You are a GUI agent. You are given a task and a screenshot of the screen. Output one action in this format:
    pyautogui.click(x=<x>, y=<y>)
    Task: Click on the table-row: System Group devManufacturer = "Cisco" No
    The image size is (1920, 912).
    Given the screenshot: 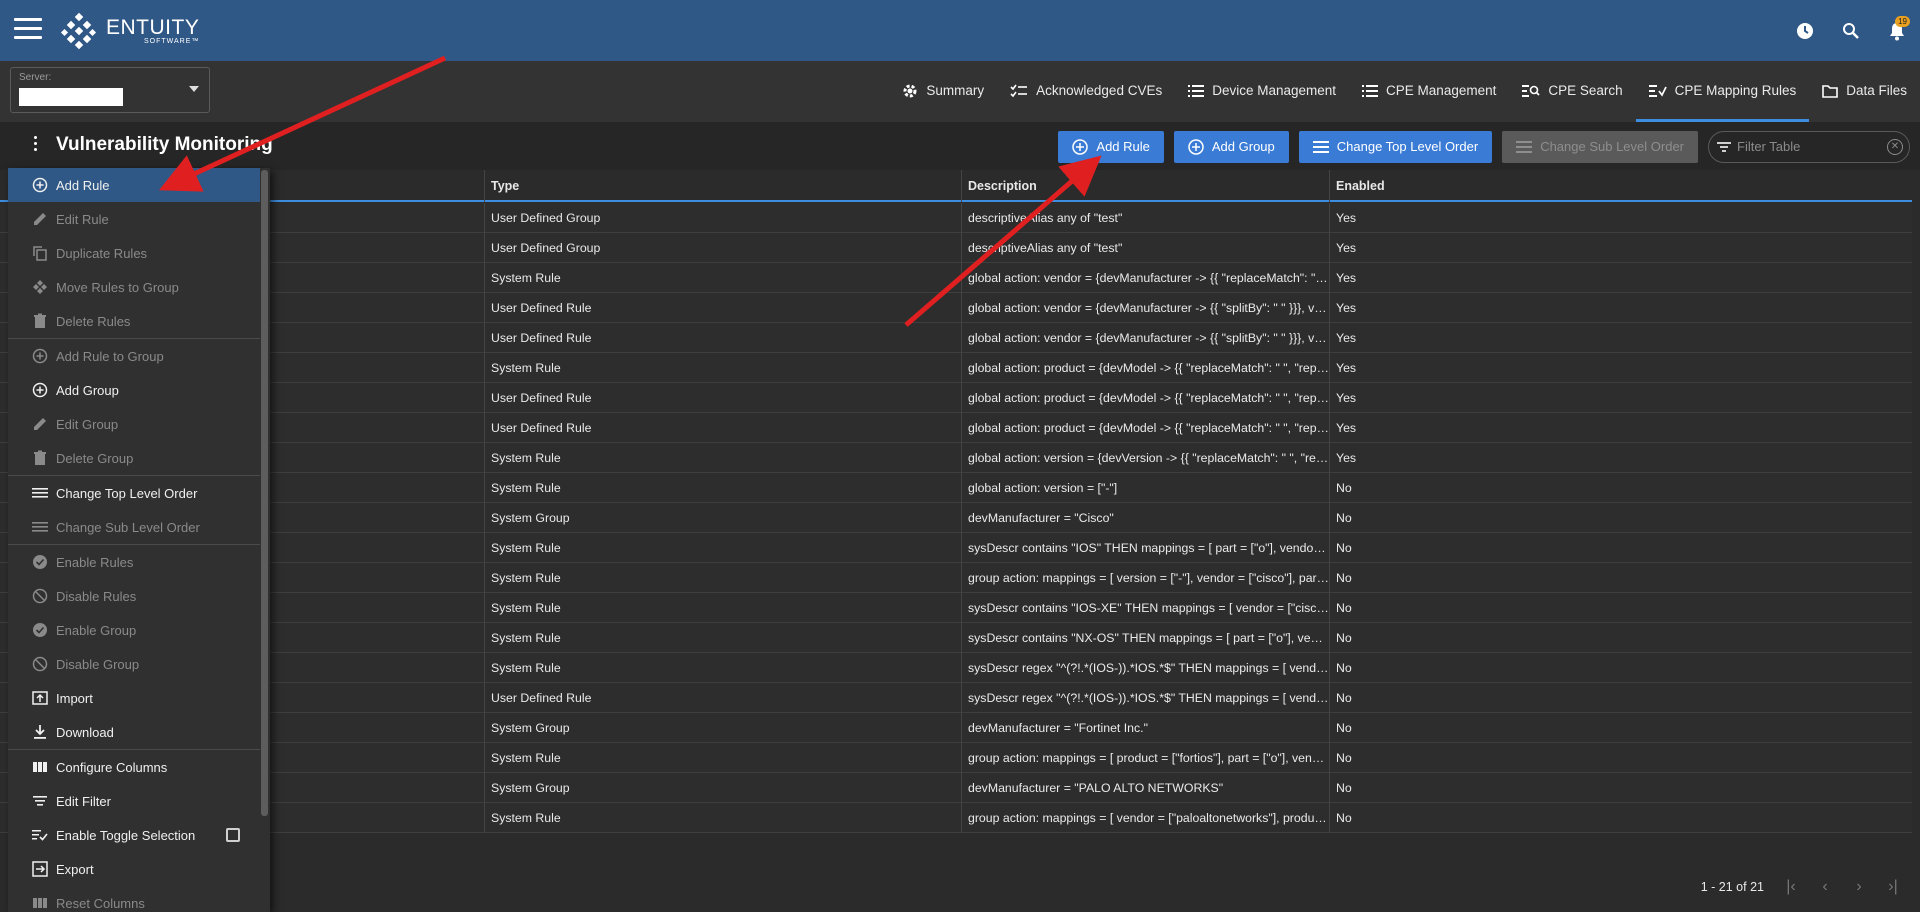 What is the action you would take?
    pyautogui.click(x=956, y=518)
    